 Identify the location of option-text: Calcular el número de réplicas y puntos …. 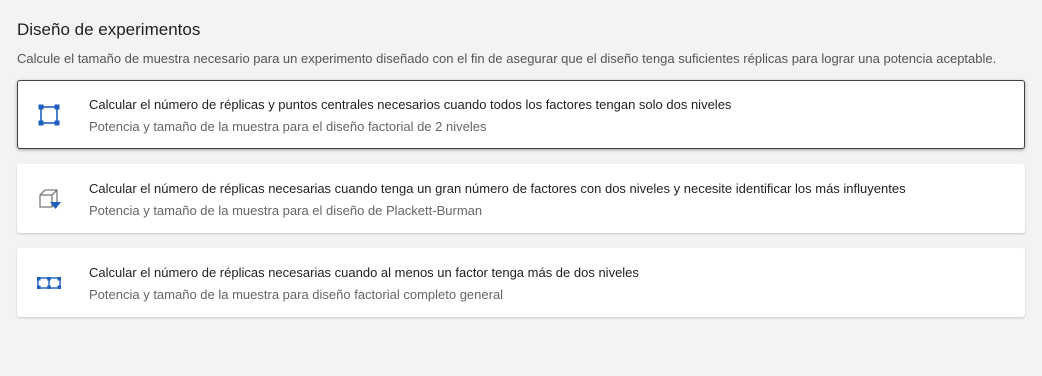
(546, 115).